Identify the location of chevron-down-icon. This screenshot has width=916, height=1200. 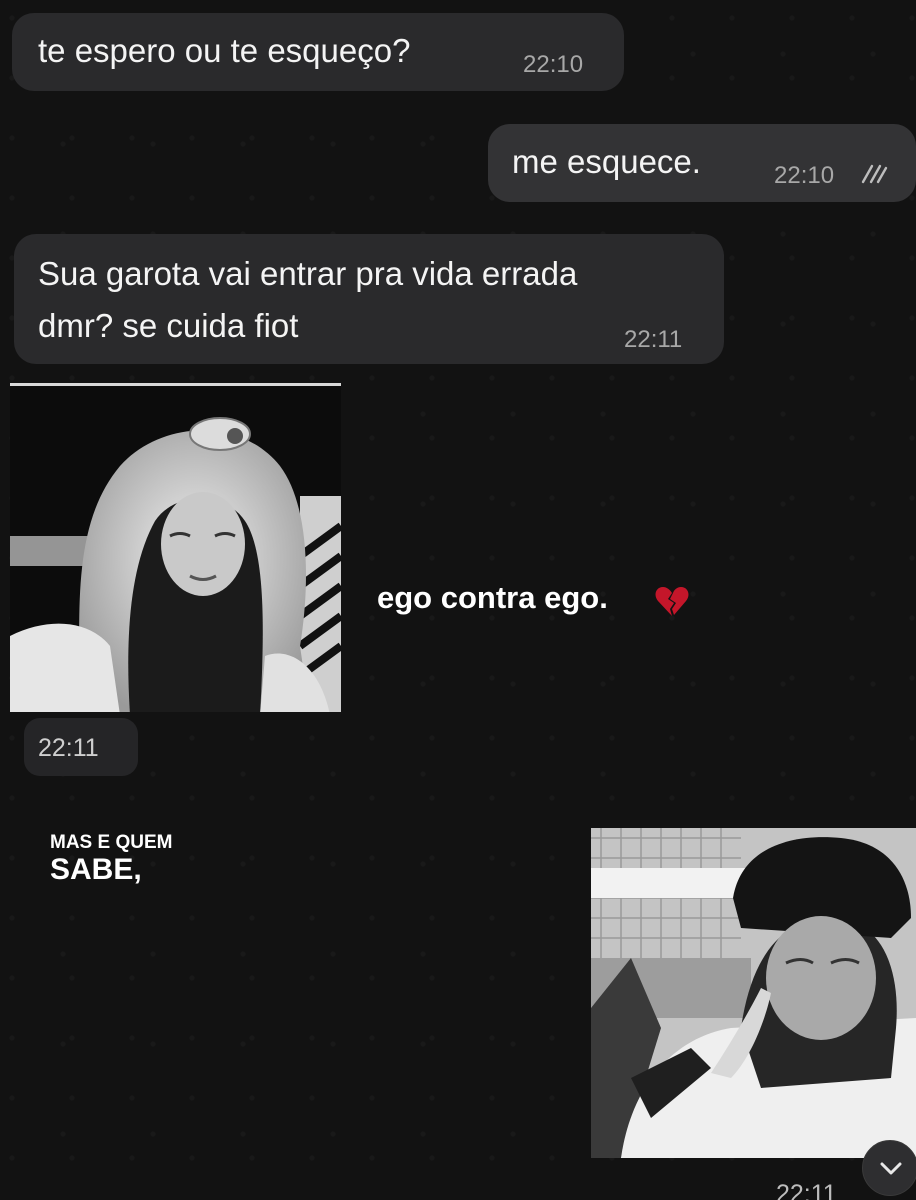
(891, 1168).